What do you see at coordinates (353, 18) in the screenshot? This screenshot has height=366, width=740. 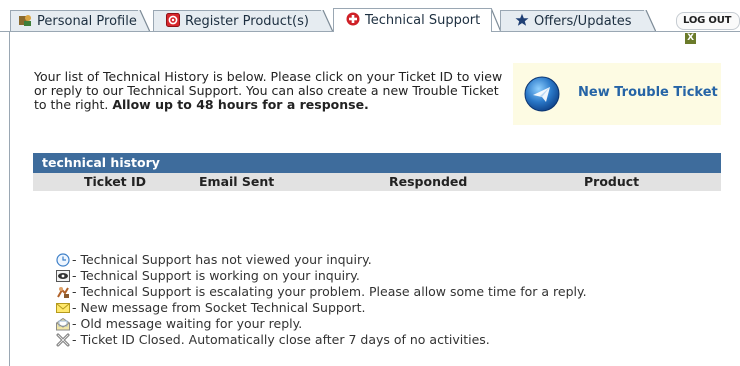 I see `support-icon` at bounding box center [353, 18].